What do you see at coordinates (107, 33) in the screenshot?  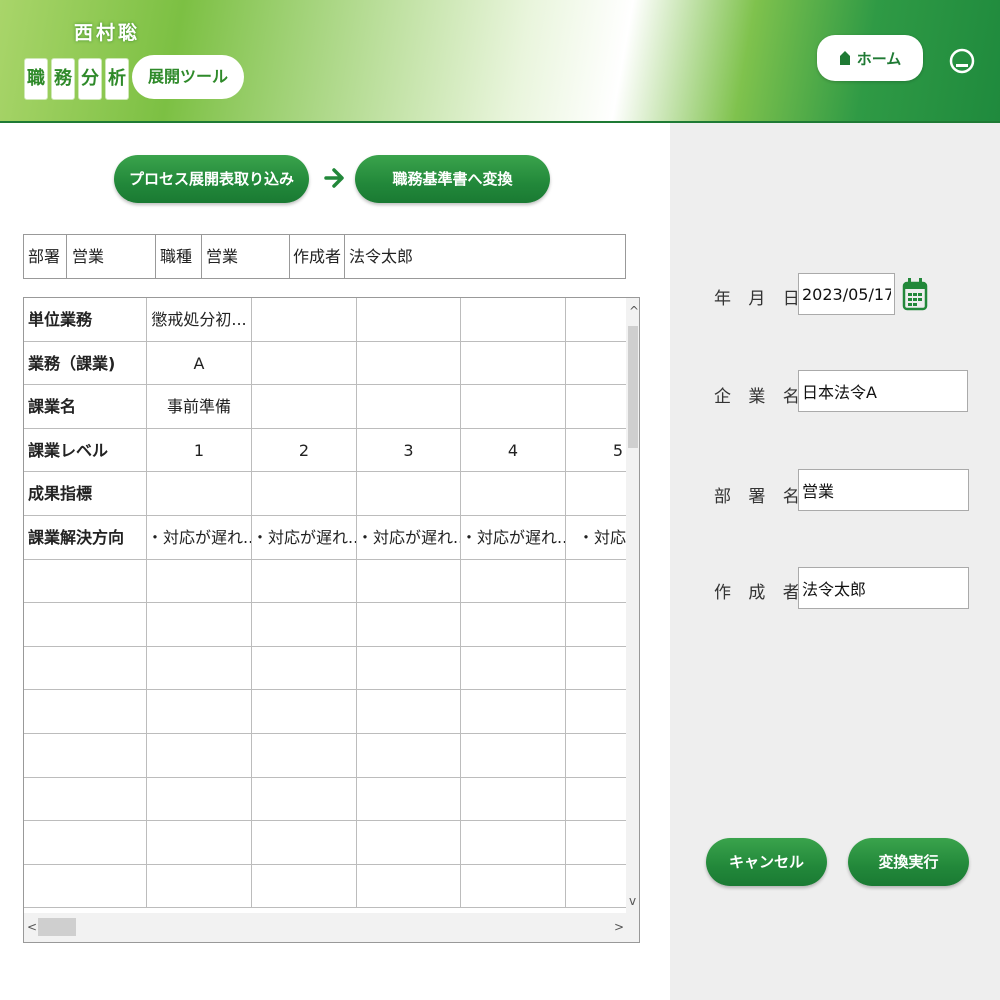 I see `author-name: 西村聡` at bounding box center [107, 33].